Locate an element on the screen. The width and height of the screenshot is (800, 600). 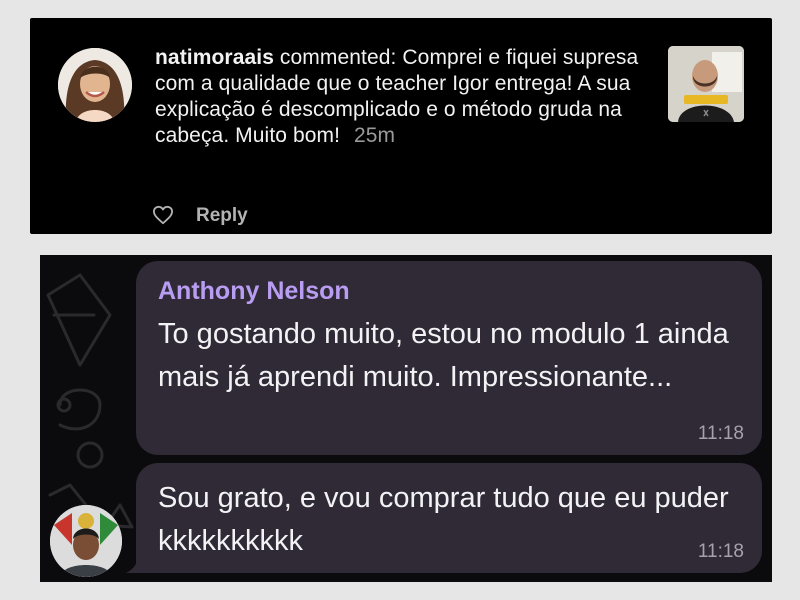
bubble-tail is located at coordinates (136, 564).